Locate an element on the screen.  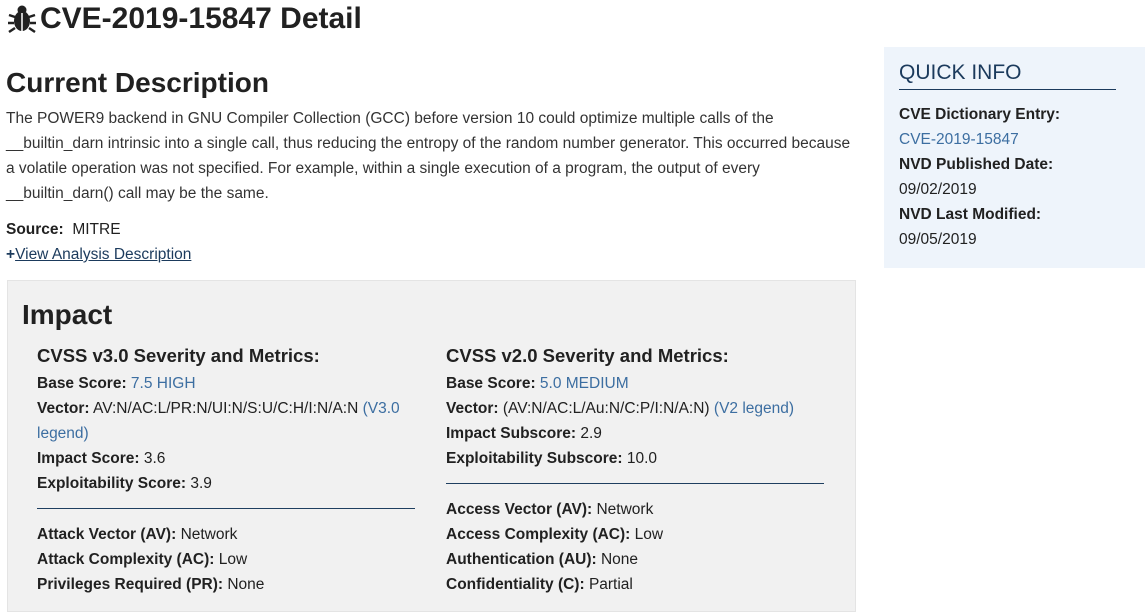
v2-metric-value: Partial is located at coordinates (610, 584).